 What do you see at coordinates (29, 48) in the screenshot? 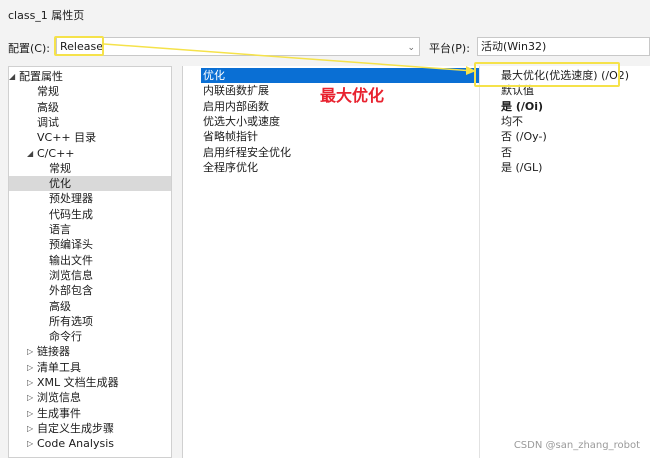
I see `config-label: 配置(C):` at bounding box center [29, 48].